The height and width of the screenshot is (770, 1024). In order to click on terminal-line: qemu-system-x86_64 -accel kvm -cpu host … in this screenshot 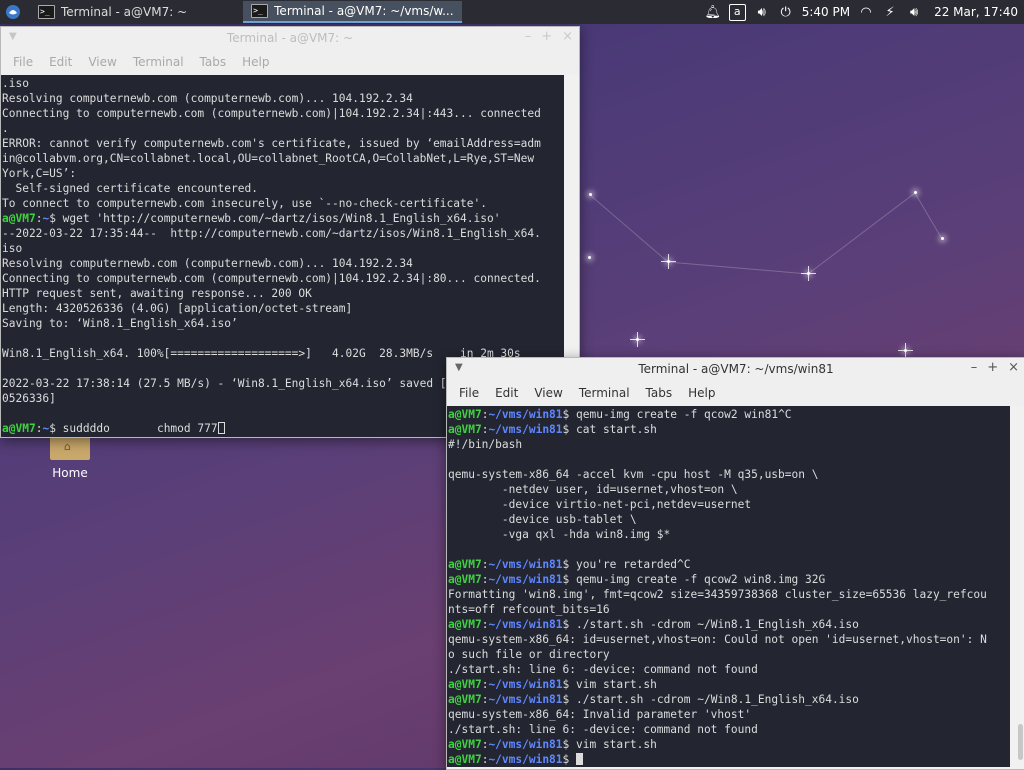, I will do `click(633, 474)`.